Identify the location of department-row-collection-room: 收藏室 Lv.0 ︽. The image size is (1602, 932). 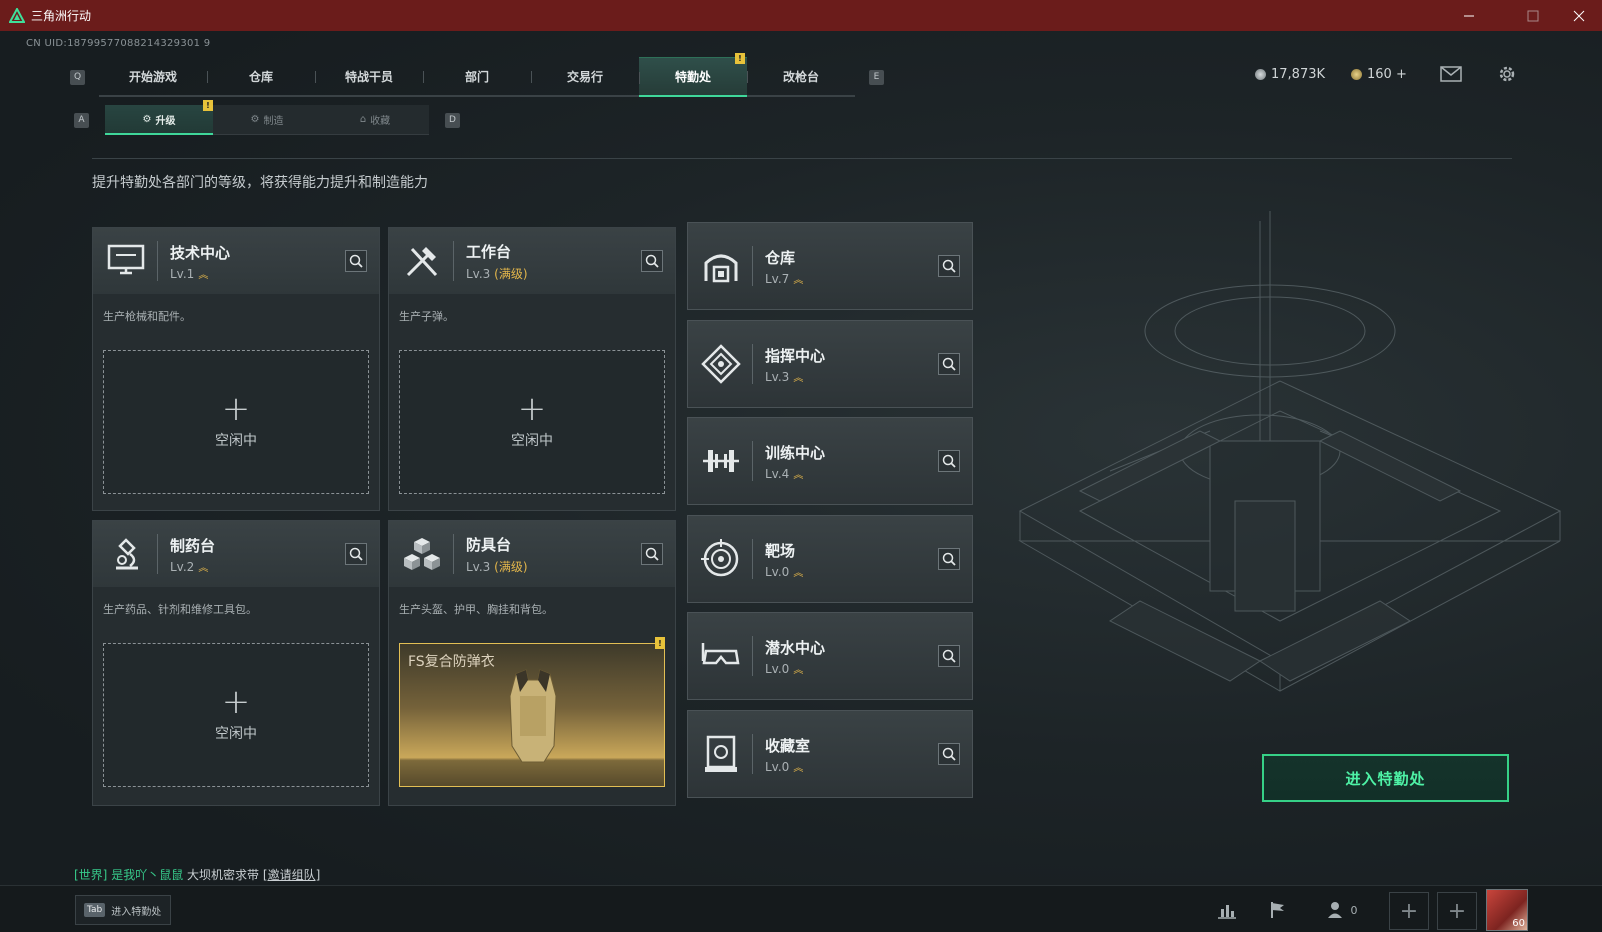
(830, 754).